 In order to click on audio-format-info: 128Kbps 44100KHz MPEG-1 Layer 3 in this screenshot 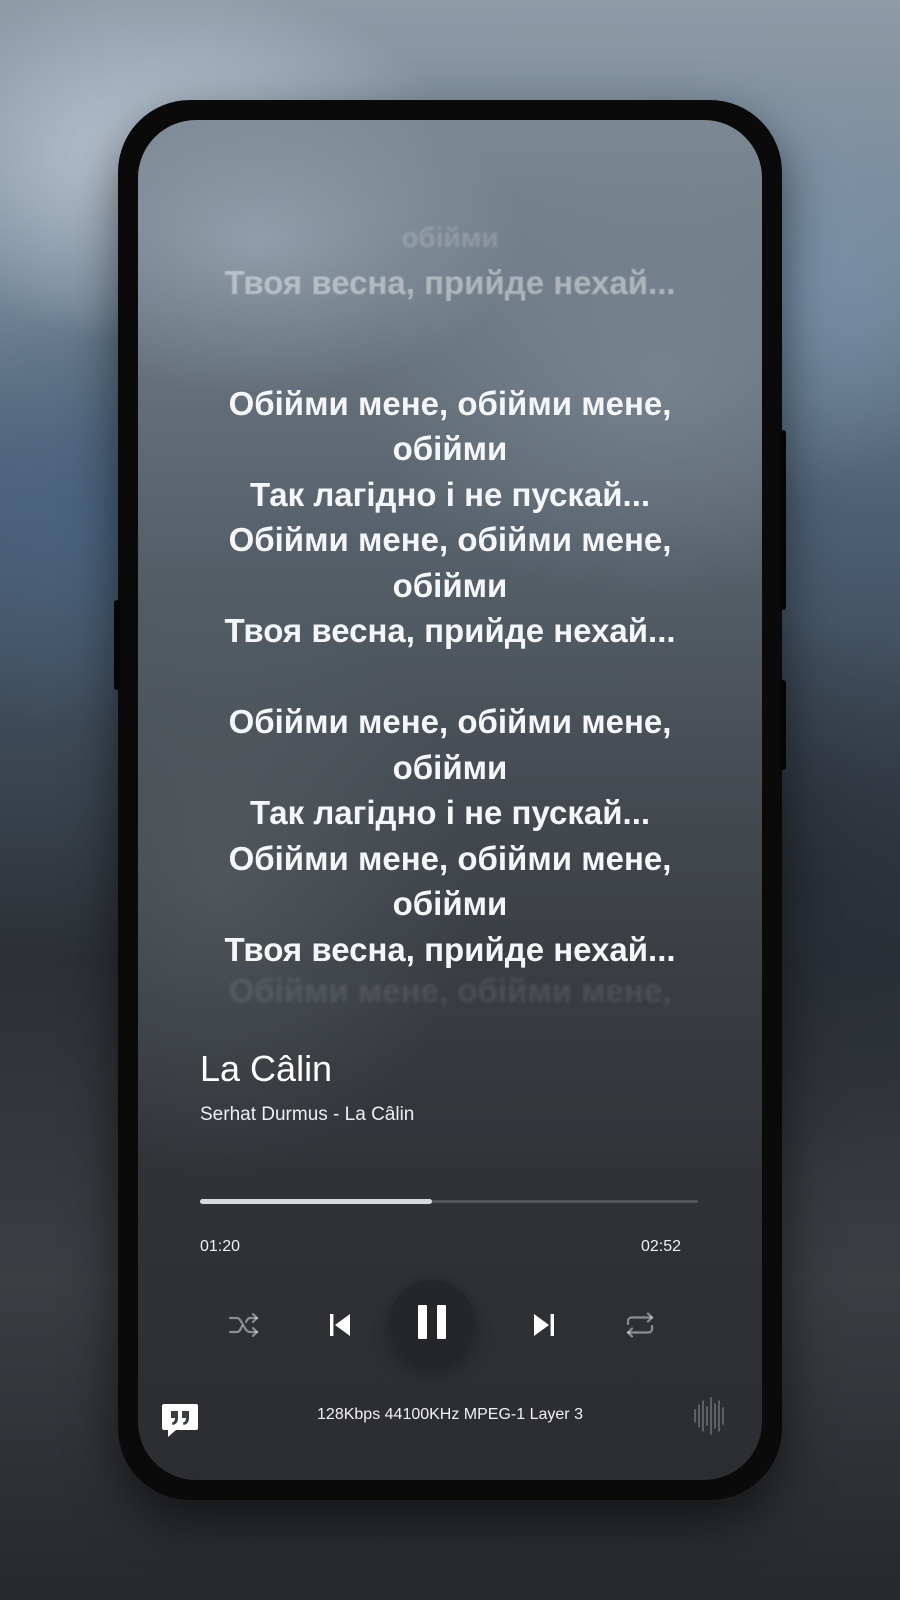, I will do `click(450, 1414)`.